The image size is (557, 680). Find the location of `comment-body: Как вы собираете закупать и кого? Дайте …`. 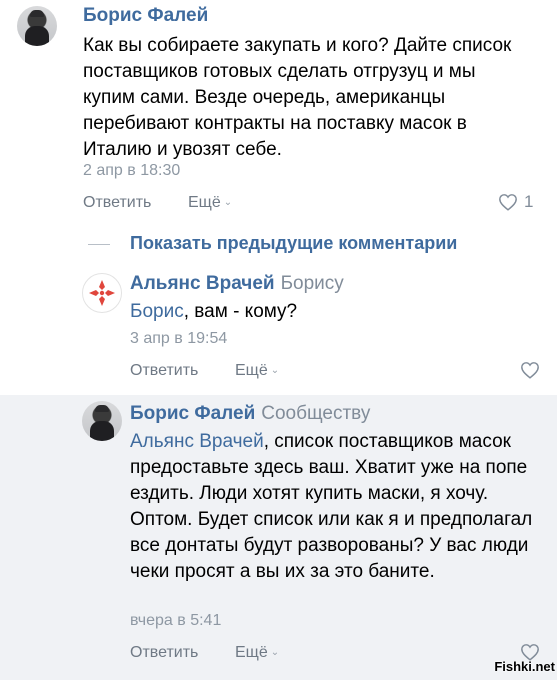

comment-body: Как вы собираете закупать и кого? Дайте … is located at coordinates (297, 97).